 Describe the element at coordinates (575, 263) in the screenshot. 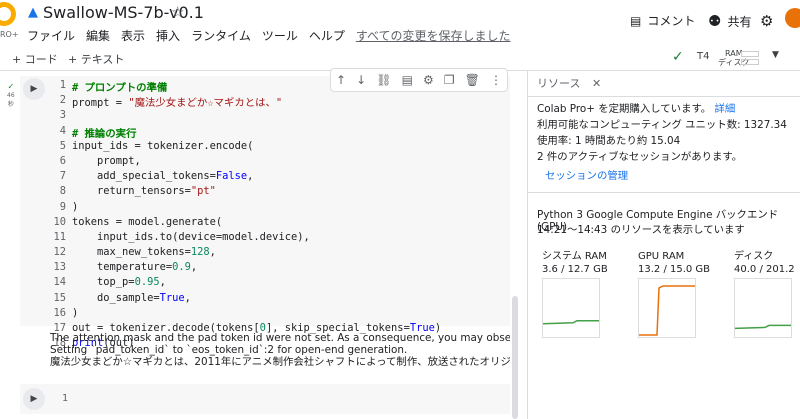

I see `gauge-label: システム RAM 3.6 / 12.7 GB` at that location.